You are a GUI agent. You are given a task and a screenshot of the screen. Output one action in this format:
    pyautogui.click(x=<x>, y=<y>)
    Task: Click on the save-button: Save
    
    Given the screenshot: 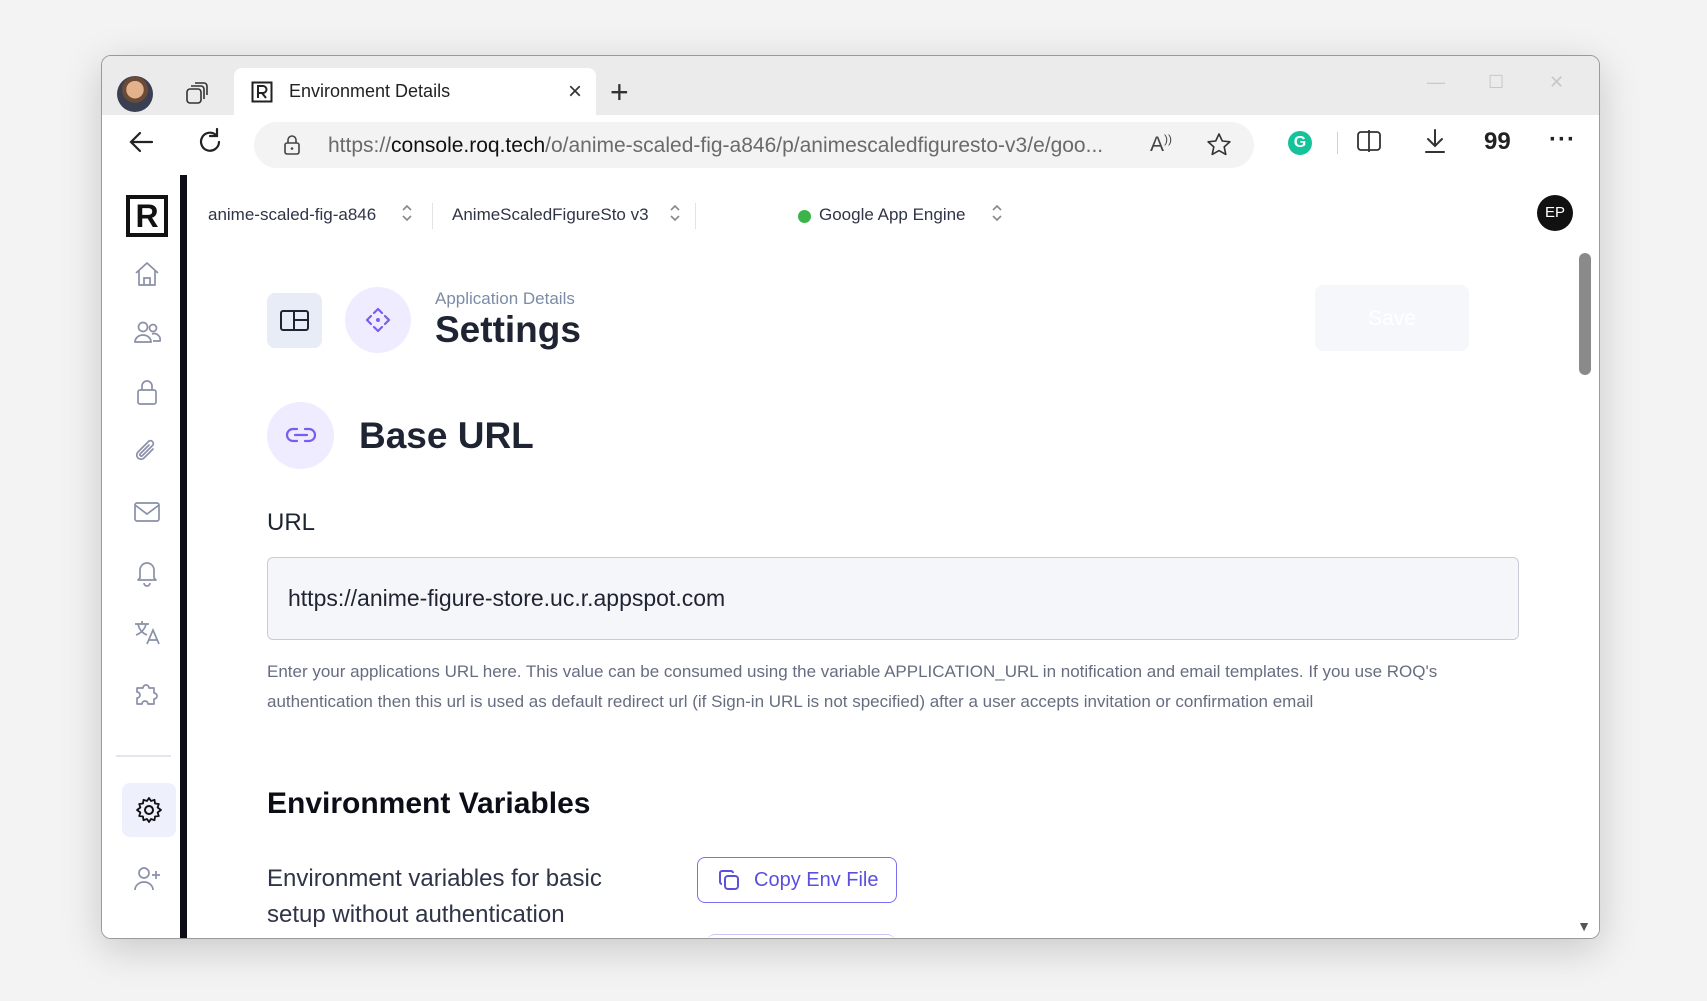 What is the action you would take?
    pyautogui.click(x=1392, y=318)
    